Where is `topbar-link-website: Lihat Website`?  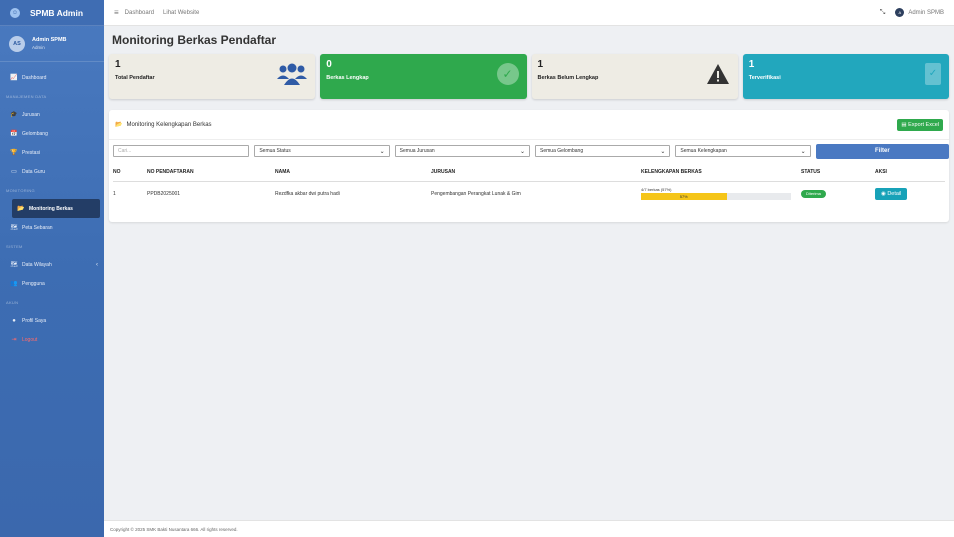 topbar-link-website: Lihat Website is located at coordinates (181, 13).